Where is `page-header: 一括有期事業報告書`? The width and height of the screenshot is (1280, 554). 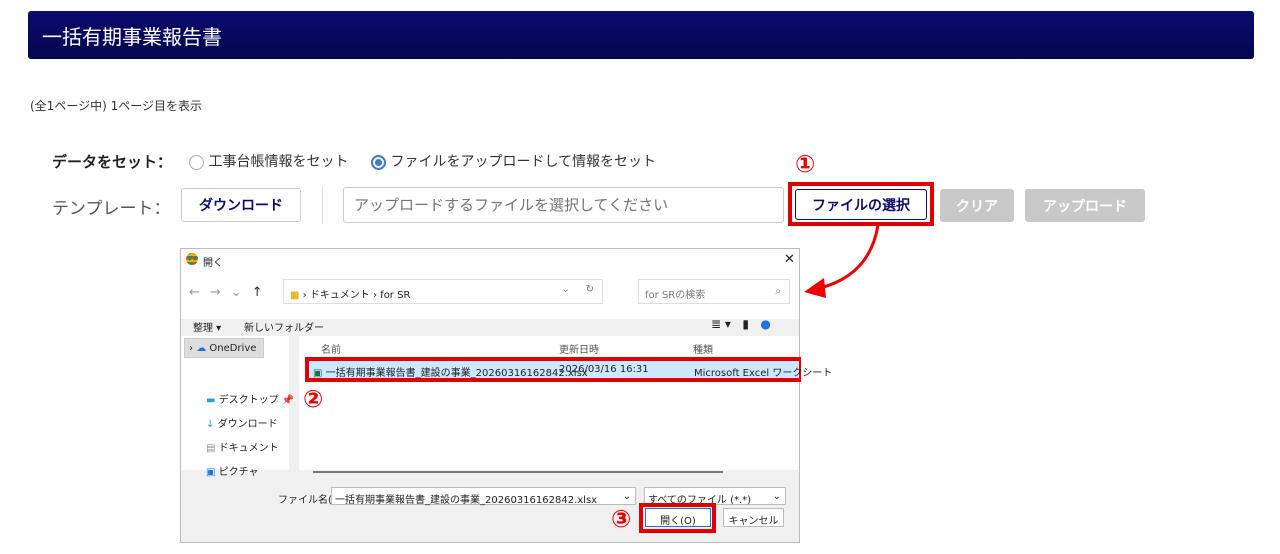
page-header: 一括有期事業報告書 is located at coordinates (641, 35).